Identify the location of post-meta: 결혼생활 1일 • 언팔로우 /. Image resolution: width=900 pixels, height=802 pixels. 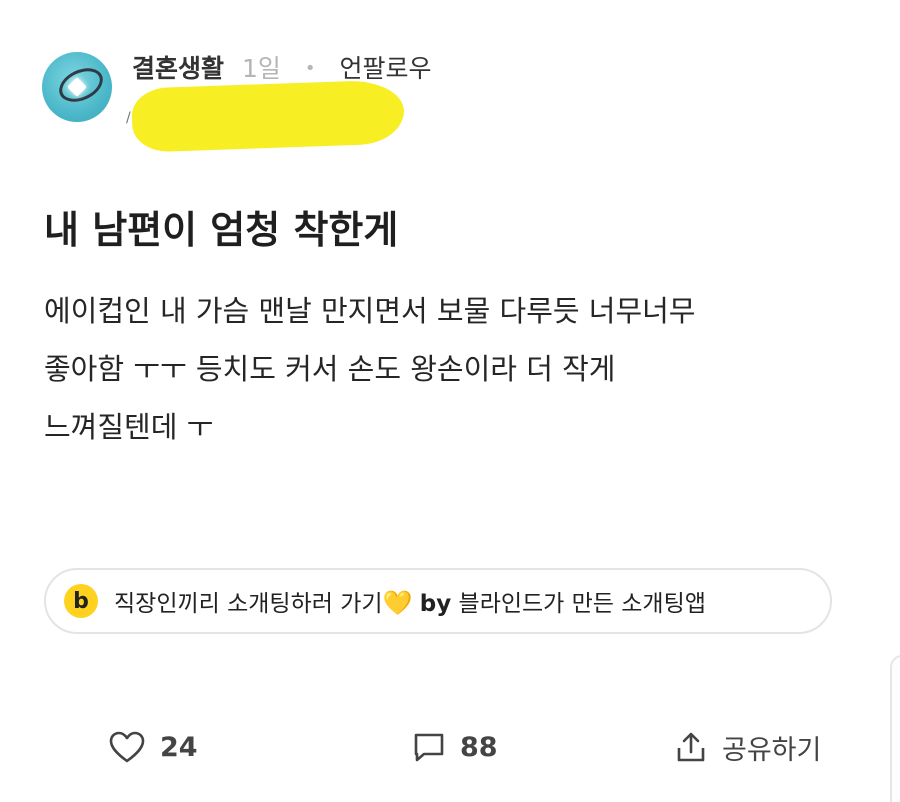
(279, 103).